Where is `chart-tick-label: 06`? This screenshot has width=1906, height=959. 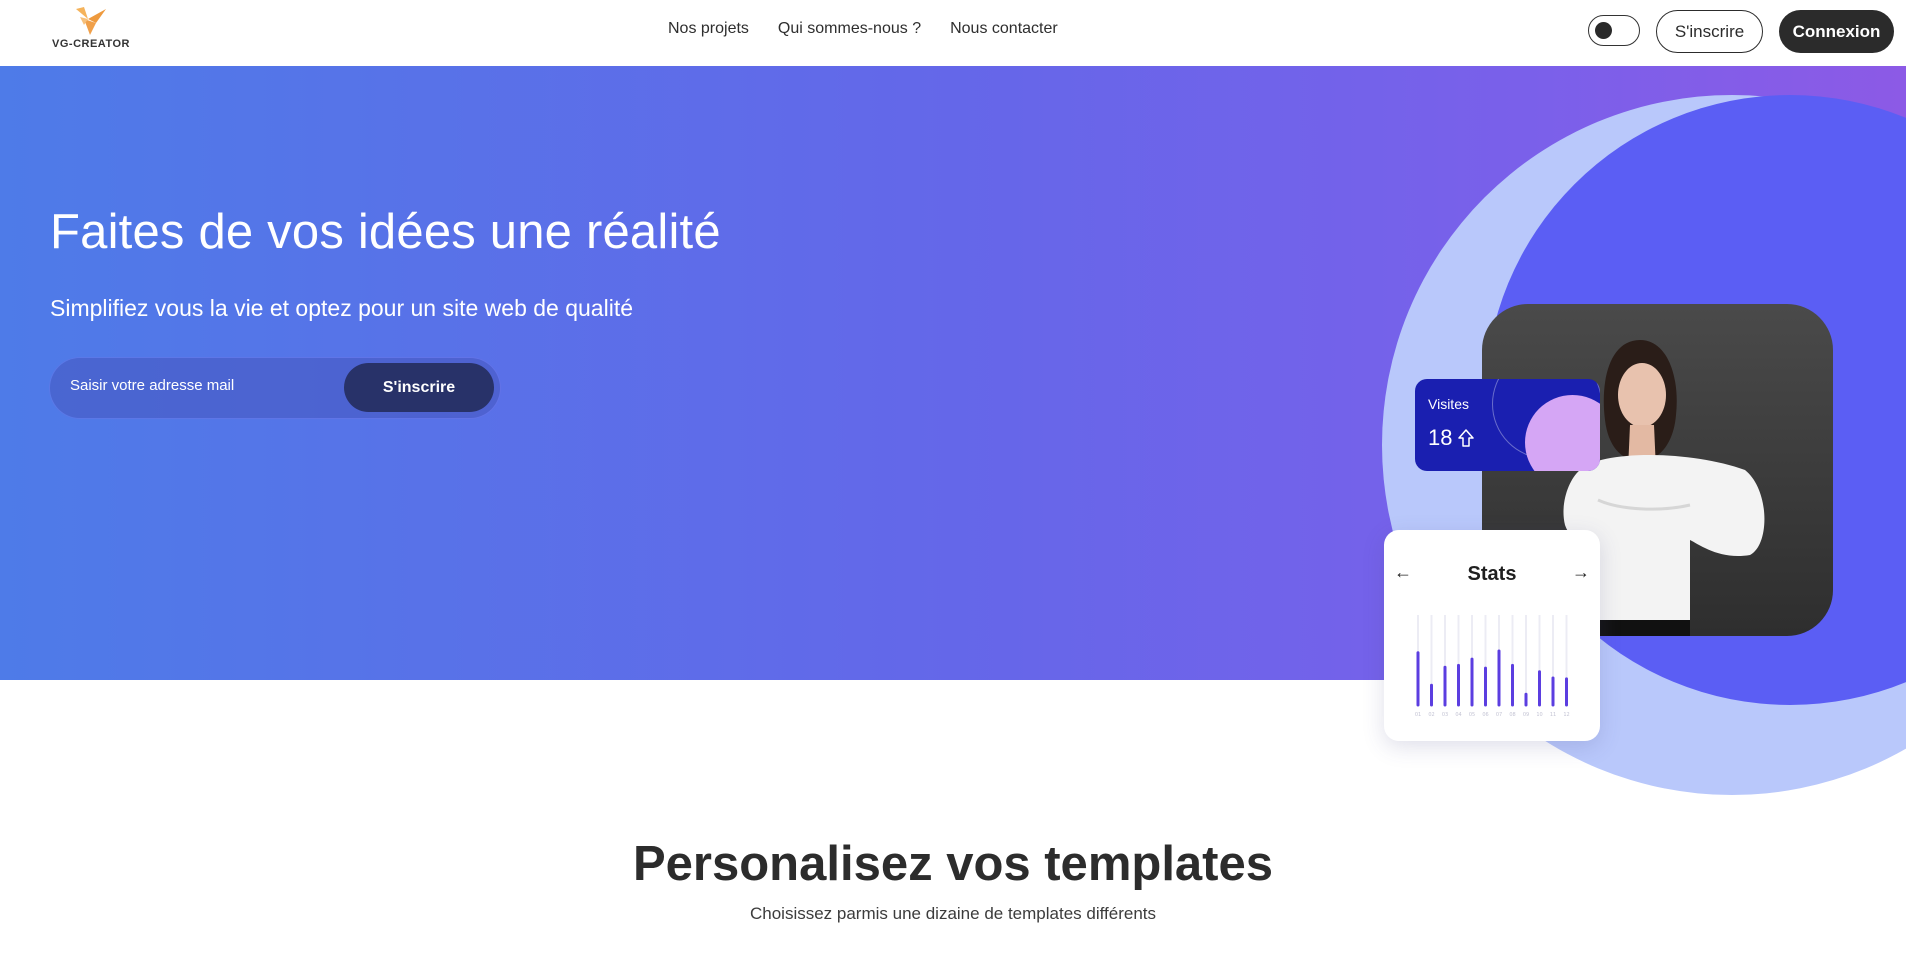 chart-tick-label: 06 is located at coordinates (1485, 715).